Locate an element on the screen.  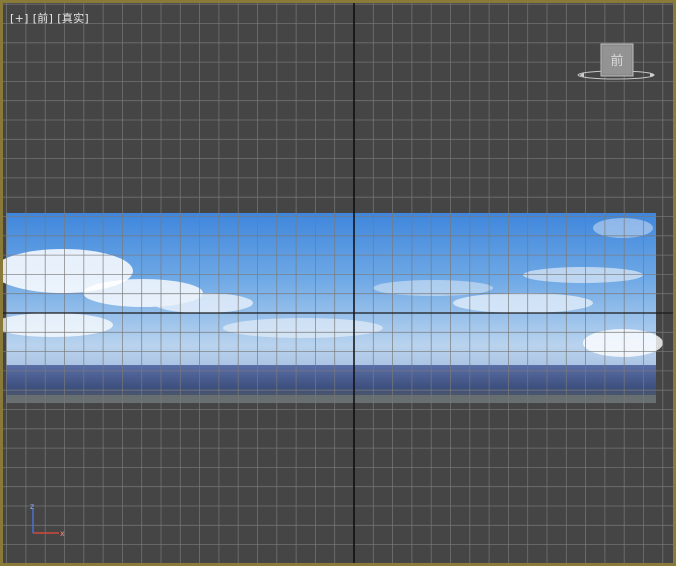
viewcube-face-label: 前 is located at coordinates (616, 61).